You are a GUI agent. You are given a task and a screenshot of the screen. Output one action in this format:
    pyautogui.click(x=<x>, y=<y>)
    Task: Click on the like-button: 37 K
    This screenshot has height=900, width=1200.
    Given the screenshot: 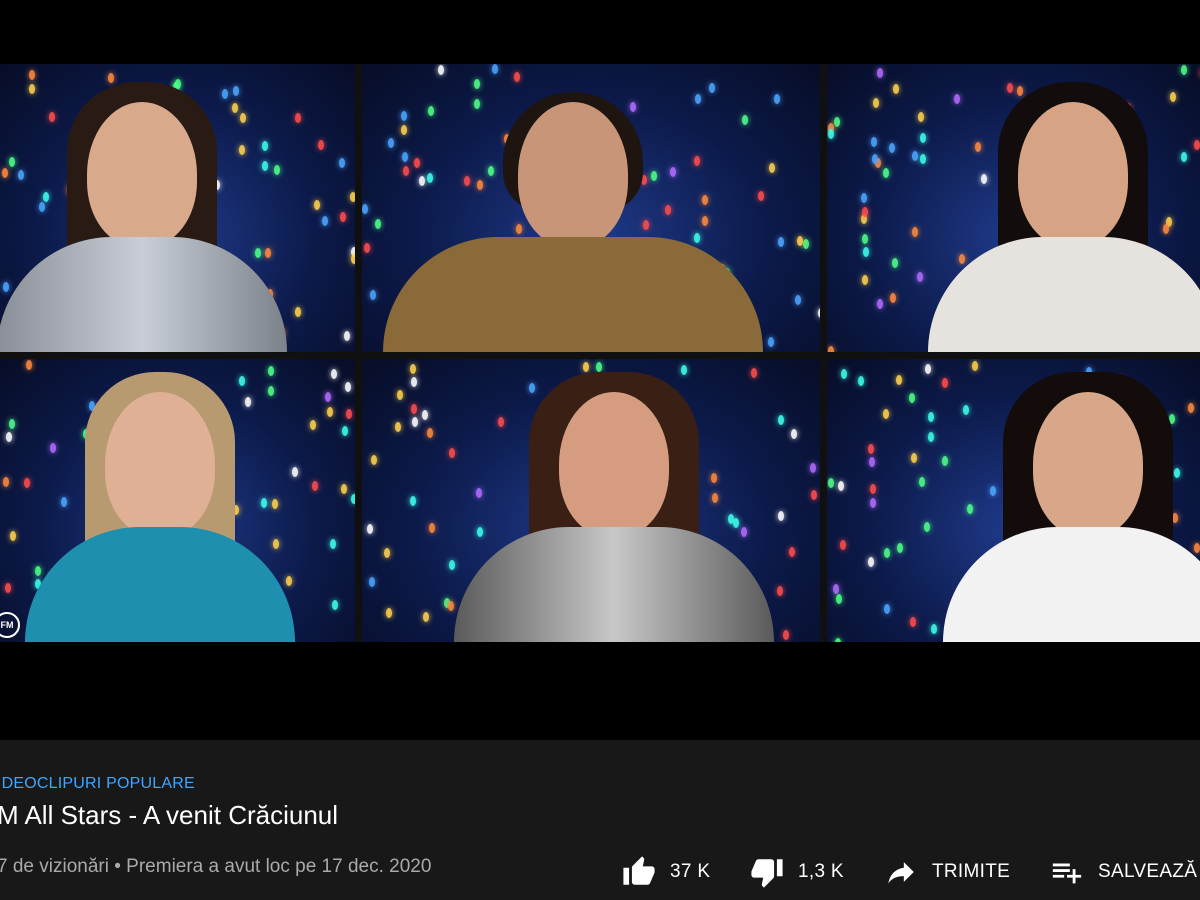 What is the action you would take?
    pyautogui.click(x=666, y=872)
    